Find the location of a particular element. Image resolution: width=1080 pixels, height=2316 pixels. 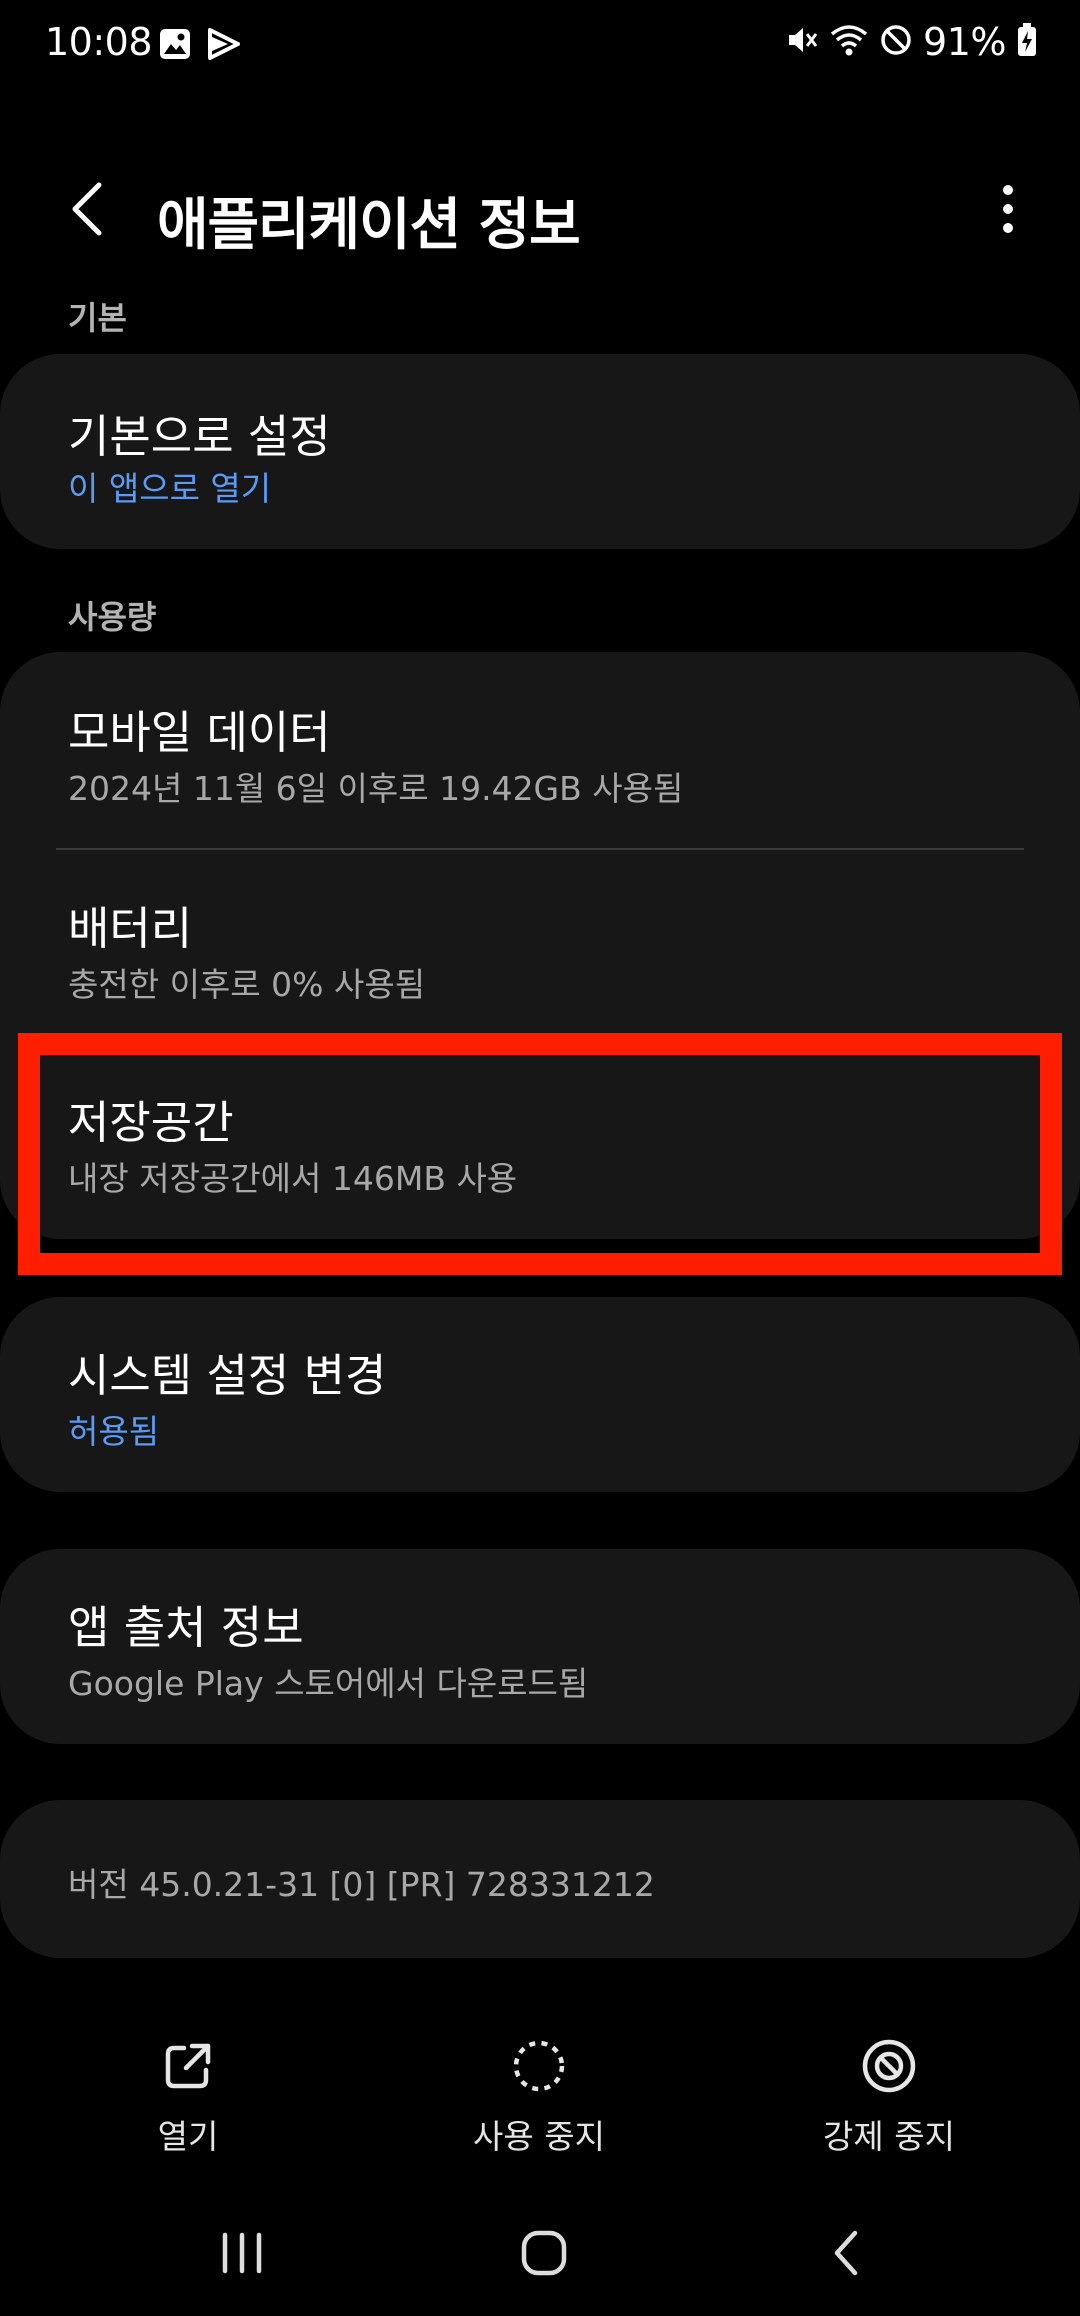

item-subtitle: 이 앱으로 열기 is located at coordinates (170, 488).